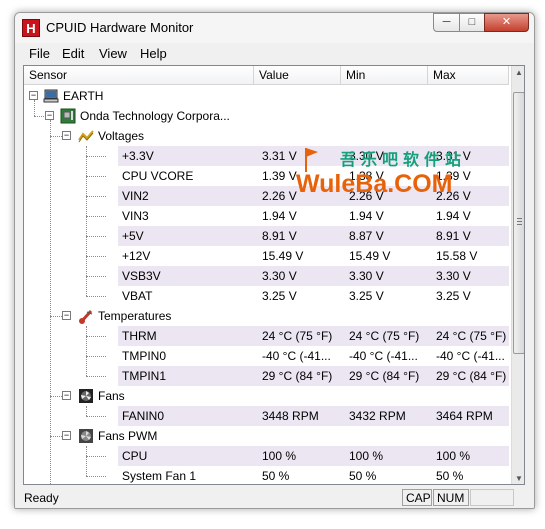 This screenshot has width=545, height=529. I want to click on menu-help: Help, so click(153, 53).